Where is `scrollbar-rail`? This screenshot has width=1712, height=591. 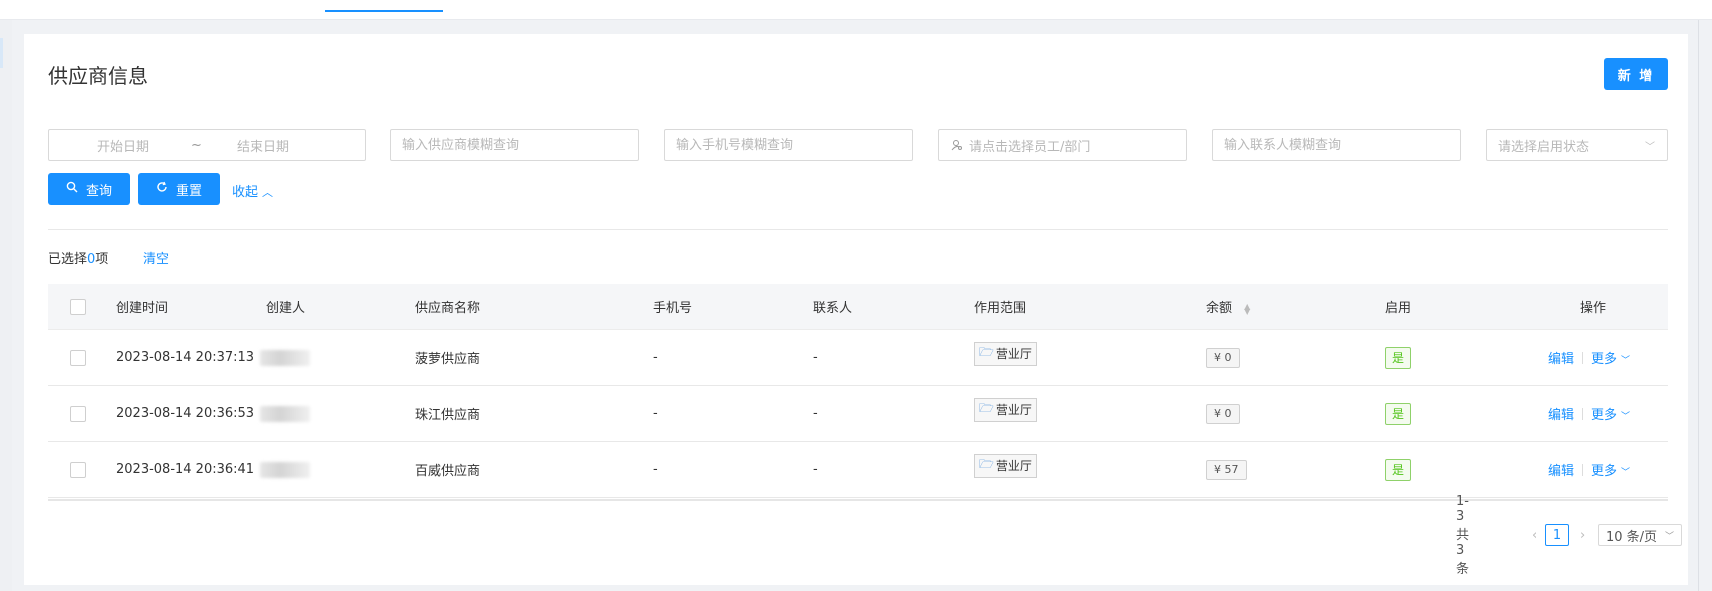 scrollbar-rail is located at coordinates (1698, 305).